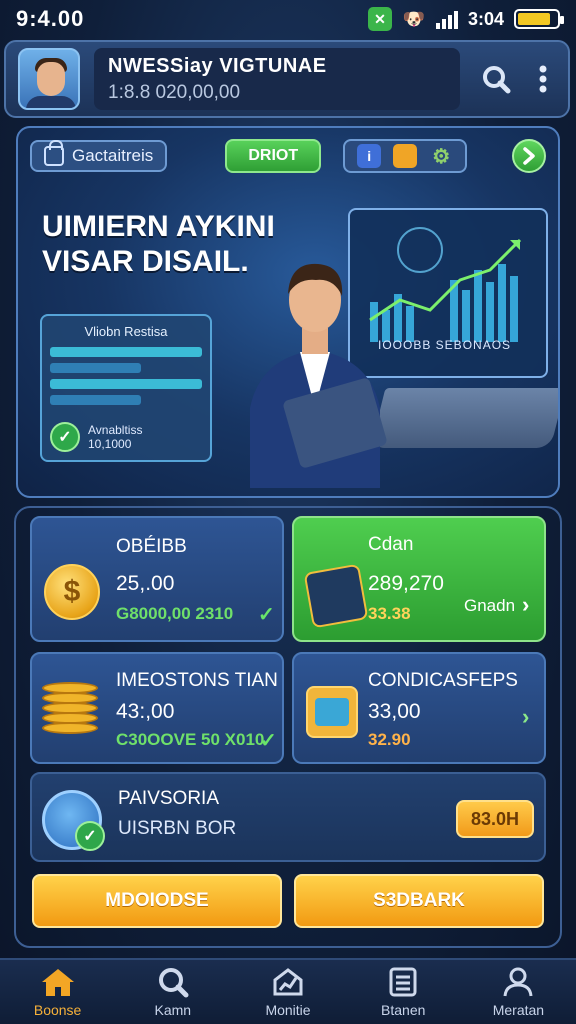 This screenshot has width=576, height=1024. I want to click on card-conditions: CONDICASFEPS 33,00 32.90 ›, so click(419, 708).